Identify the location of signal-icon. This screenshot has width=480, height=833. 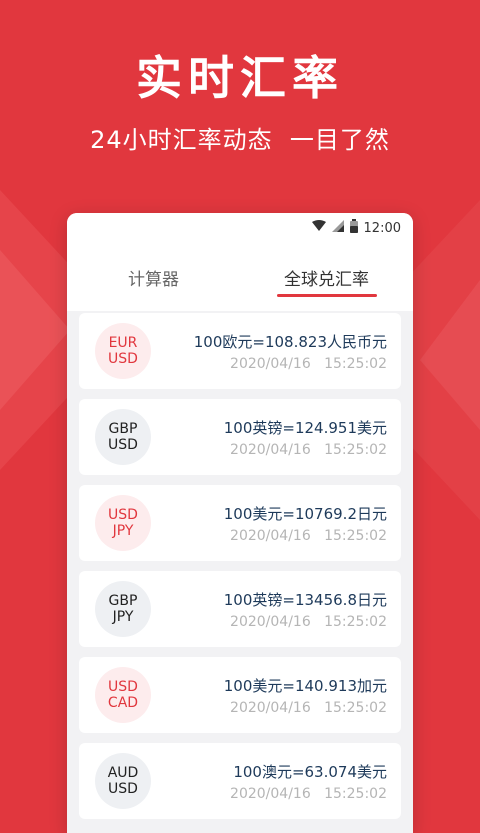
(337, 228).